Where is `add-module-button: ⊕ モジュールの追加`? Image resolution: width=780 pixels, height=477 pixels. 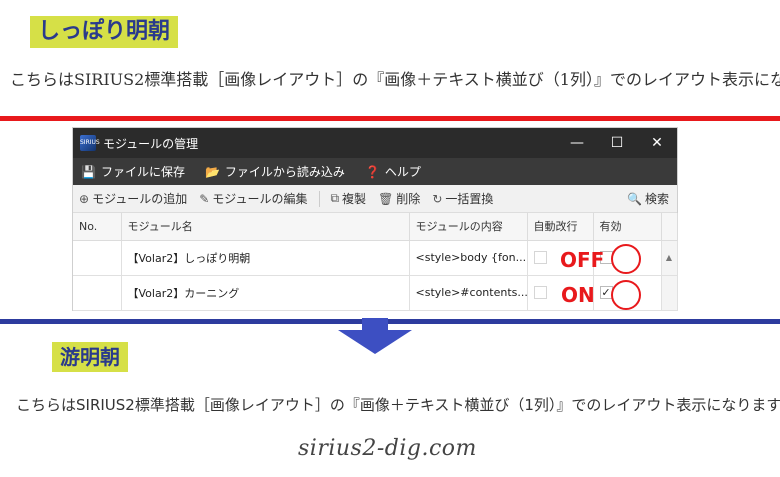 add-module-button: ⊕ モジュールの追加 is located at coordinates (133, 198).